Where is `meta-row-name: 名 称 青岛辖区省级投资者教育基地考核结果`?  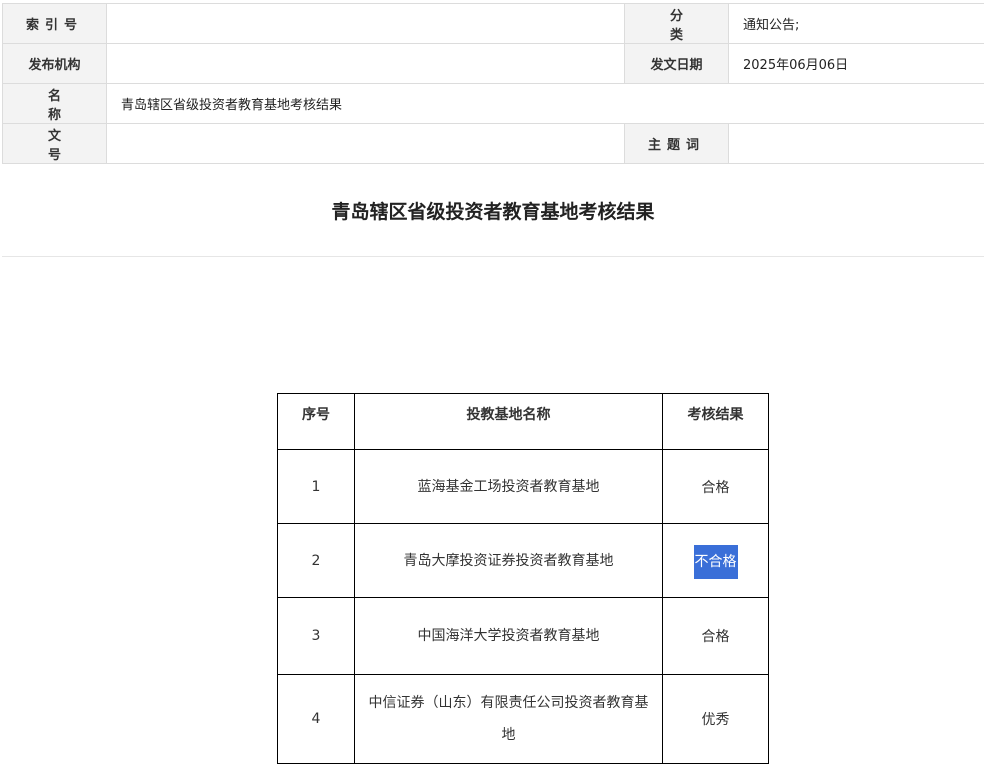
meta-row-name: 名 称 青岛辖区省级投资者教育基地考核结果 is located at coordinates (493, 103).